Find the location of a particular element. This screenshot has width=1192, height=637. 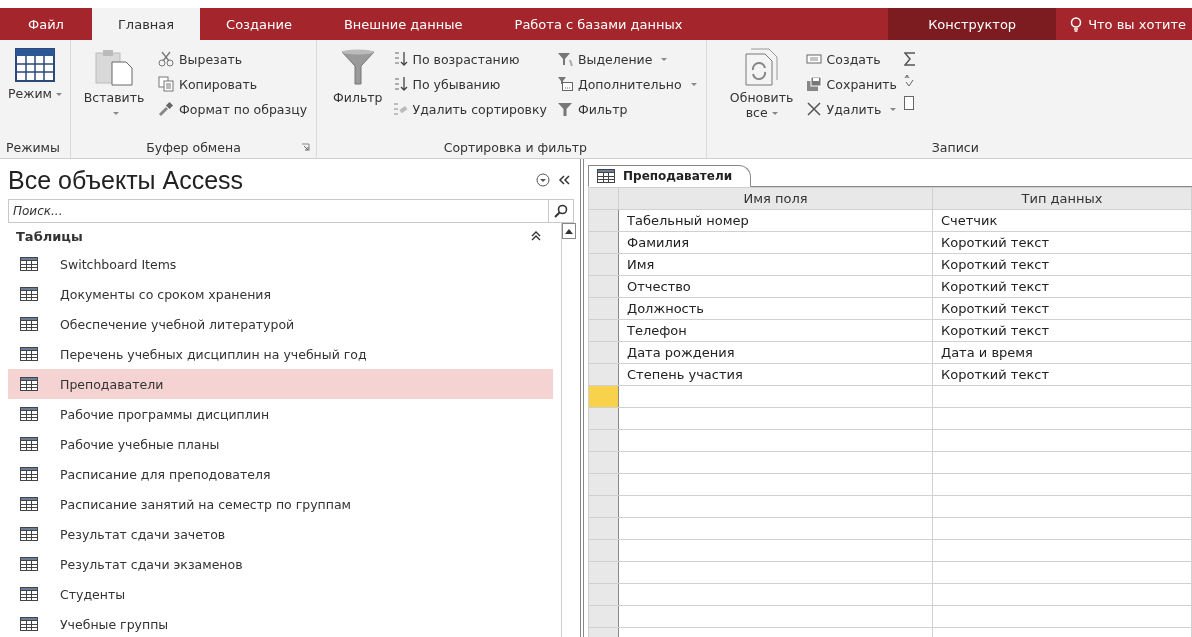

group-label: Записи is located at coordinates (955, 147).